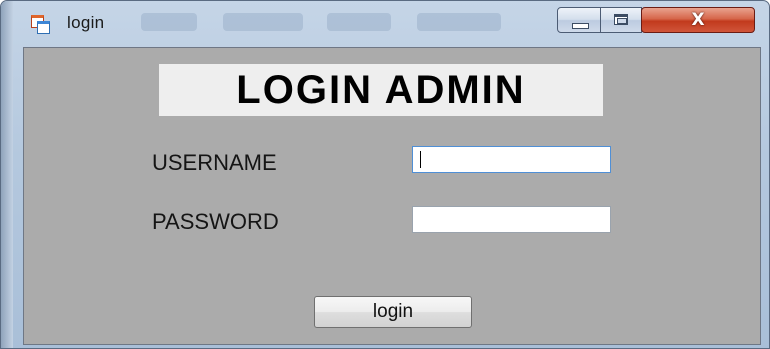  Describe the element at coordinates (7, 174) in the screenshot. I see `window-left-border` at that location.